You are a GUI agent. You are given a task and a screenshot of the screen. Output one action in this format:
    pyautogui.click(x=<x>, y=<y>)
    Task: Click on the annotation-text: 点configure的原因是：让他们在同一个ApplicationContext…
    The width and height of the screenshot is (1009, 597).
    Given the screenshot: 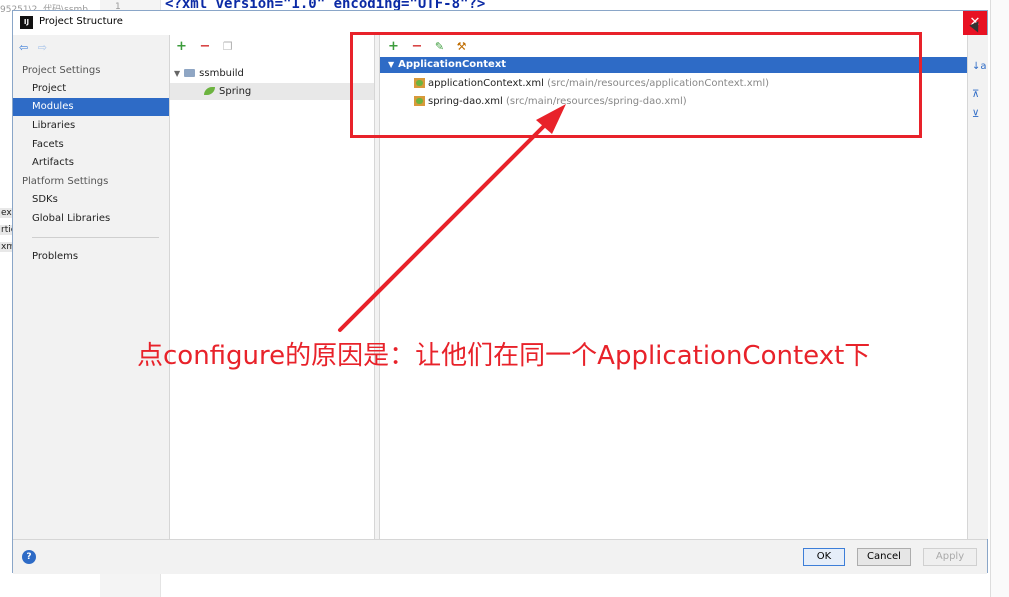 What is the action you would take?
    pyautogui.click(x=504, y=356)
    